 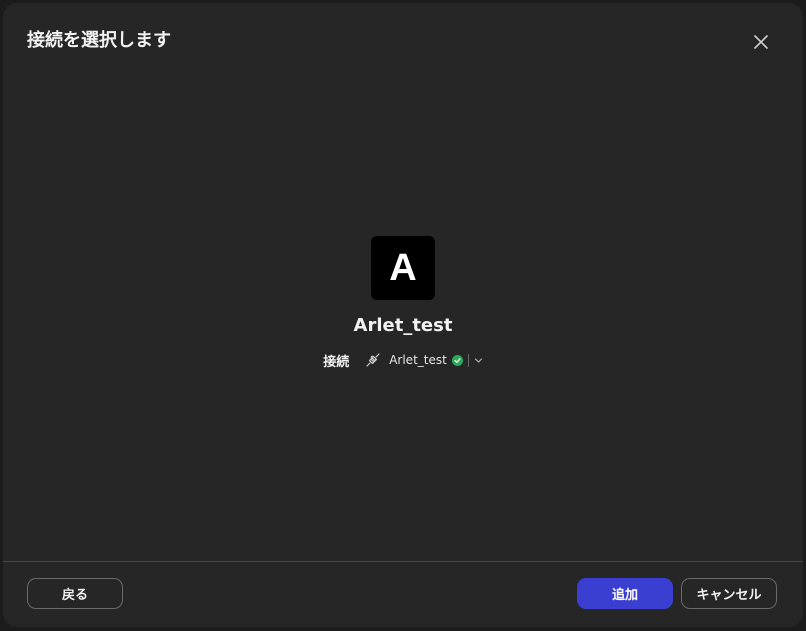 I want to click on chevron-down-icon, so click(x=478, y=360).